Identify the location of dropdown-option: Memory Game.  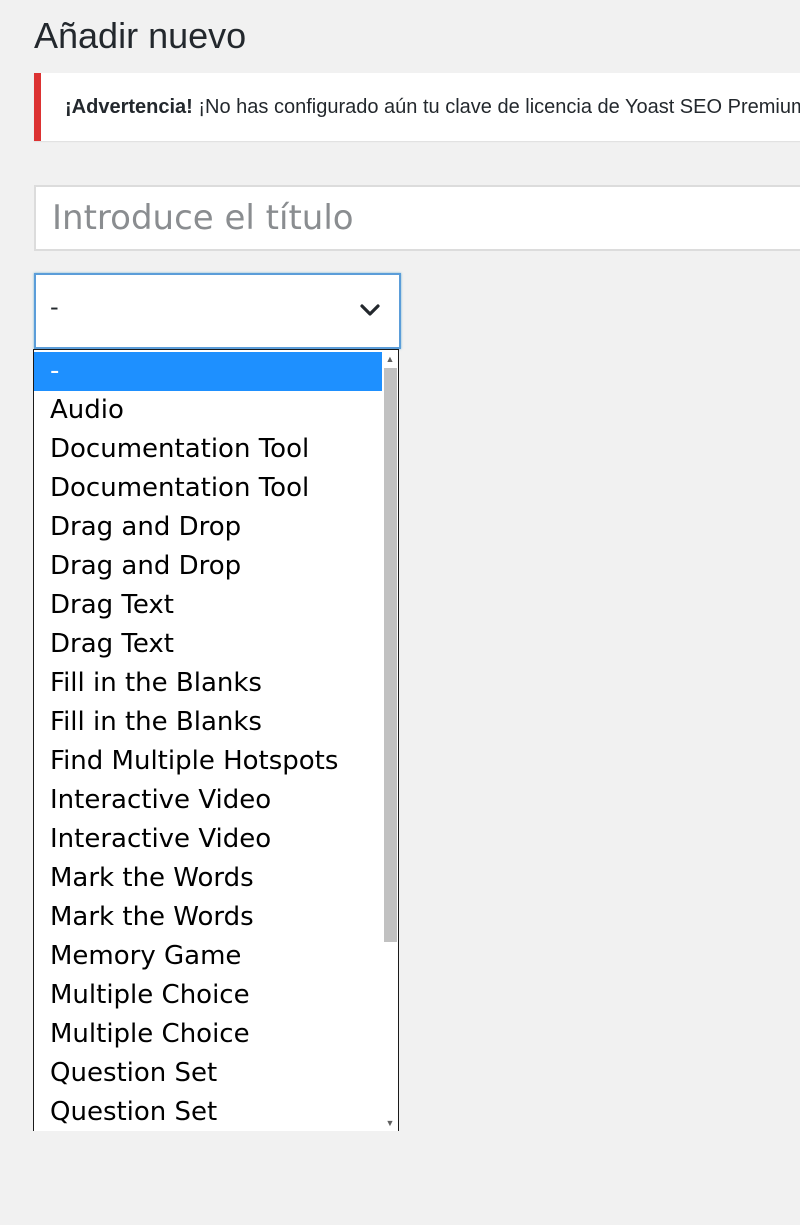
(208, 956).